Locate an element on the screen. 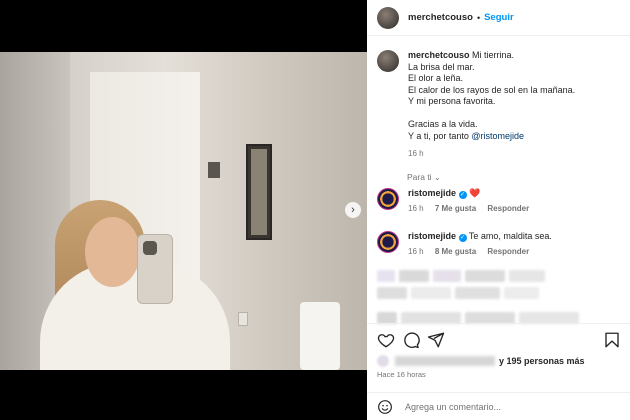  comment-filter-dropdown: Para ti ⌄ is located at coordinates (424, 177).